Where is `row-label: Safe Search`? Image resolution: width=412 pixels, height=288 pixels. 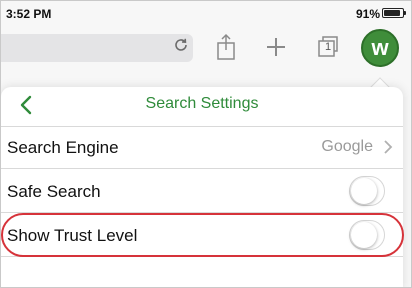 row-label: Safe Search is located at coordinates (54, 191).